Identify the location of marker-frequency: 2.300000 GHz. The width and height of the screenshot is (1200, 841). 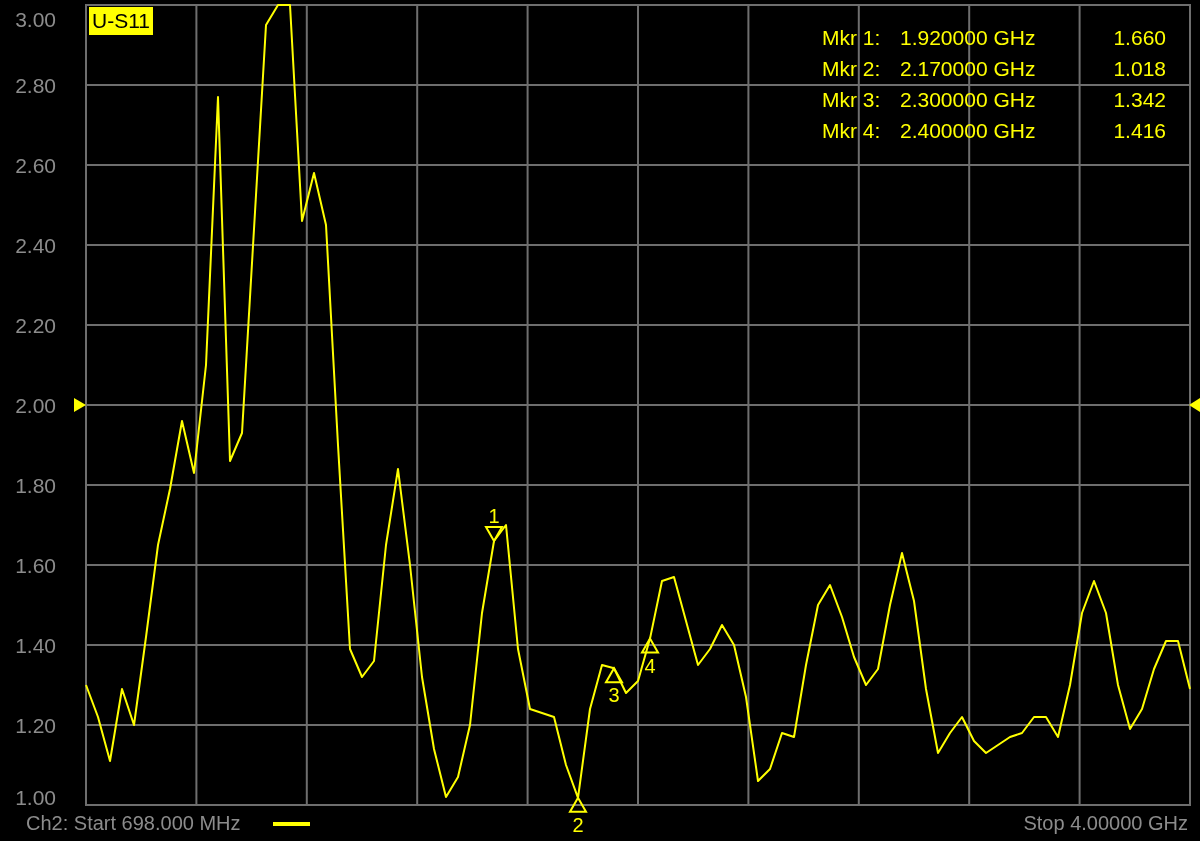
(968, 100).